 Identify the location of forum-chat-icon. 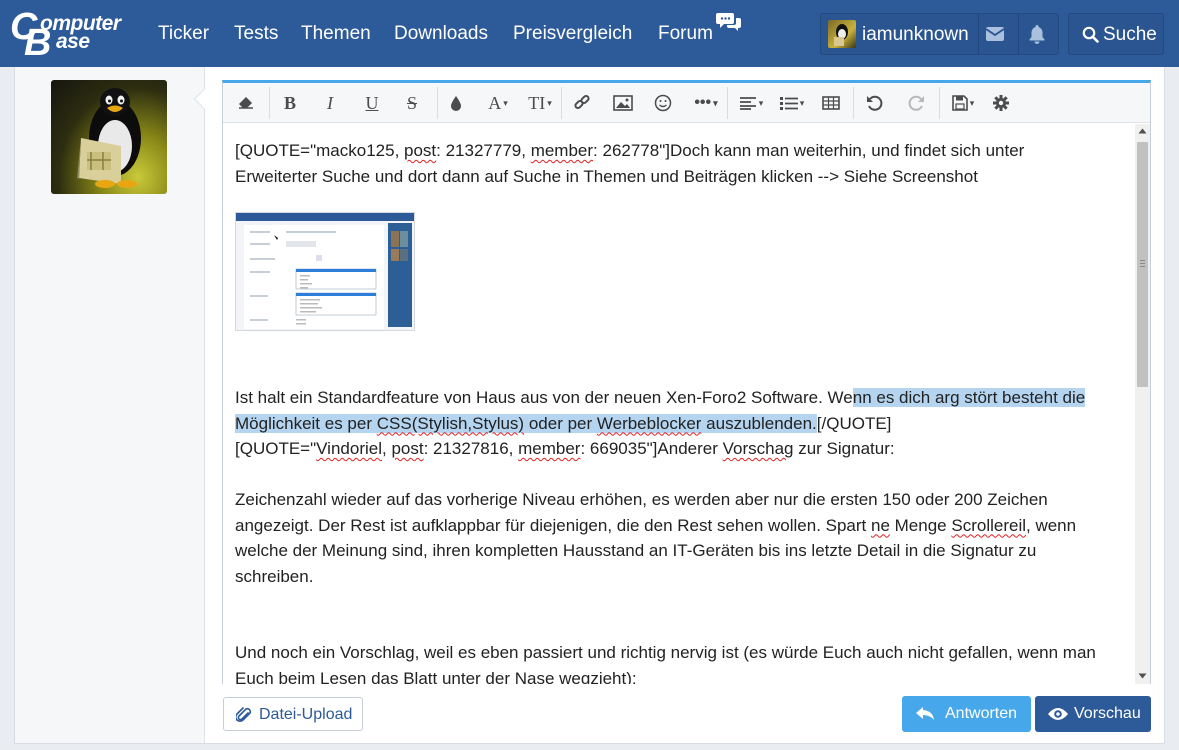
(729, 22).